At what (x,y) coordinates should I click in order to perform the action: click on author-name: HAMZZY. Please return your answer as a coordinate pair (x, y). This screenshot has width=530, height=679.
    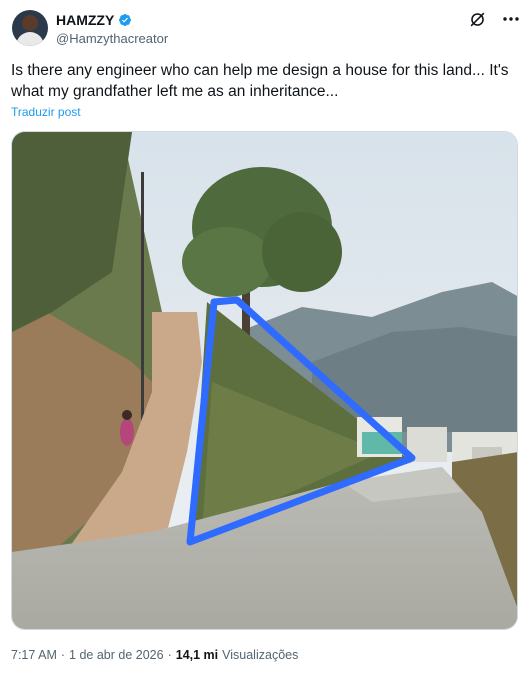
    Looking at the image, I should click on (85, 20).